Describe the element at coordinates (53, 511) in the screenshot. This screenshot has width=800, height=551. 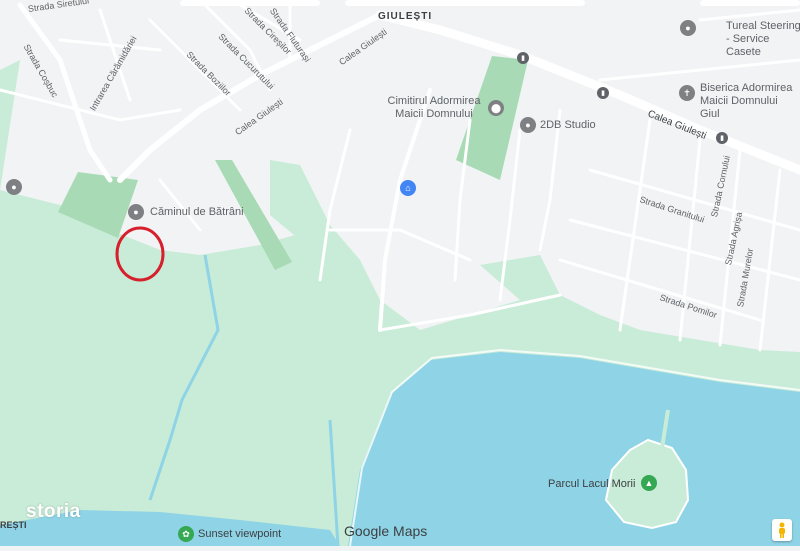
I see `storia-watermark: storia` at that location.